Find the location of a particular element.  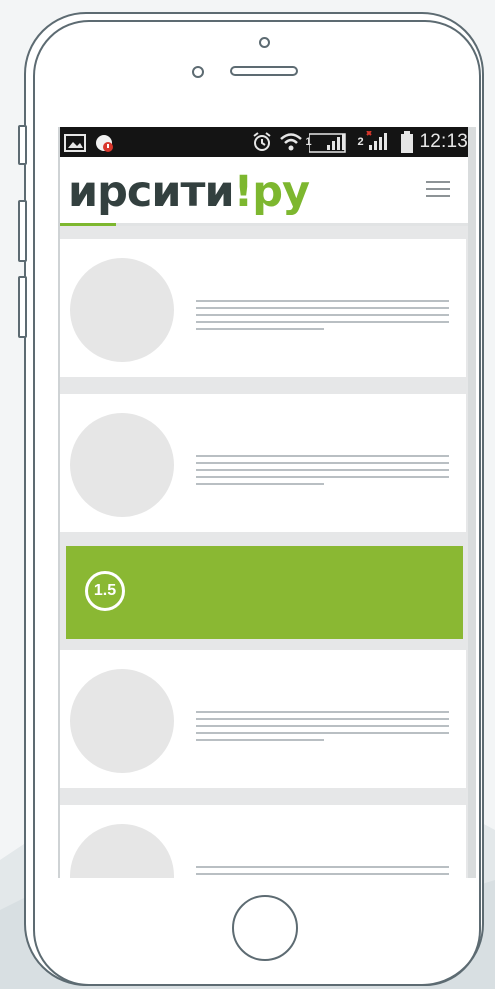

header-divider is located at coordinates (267, 224).